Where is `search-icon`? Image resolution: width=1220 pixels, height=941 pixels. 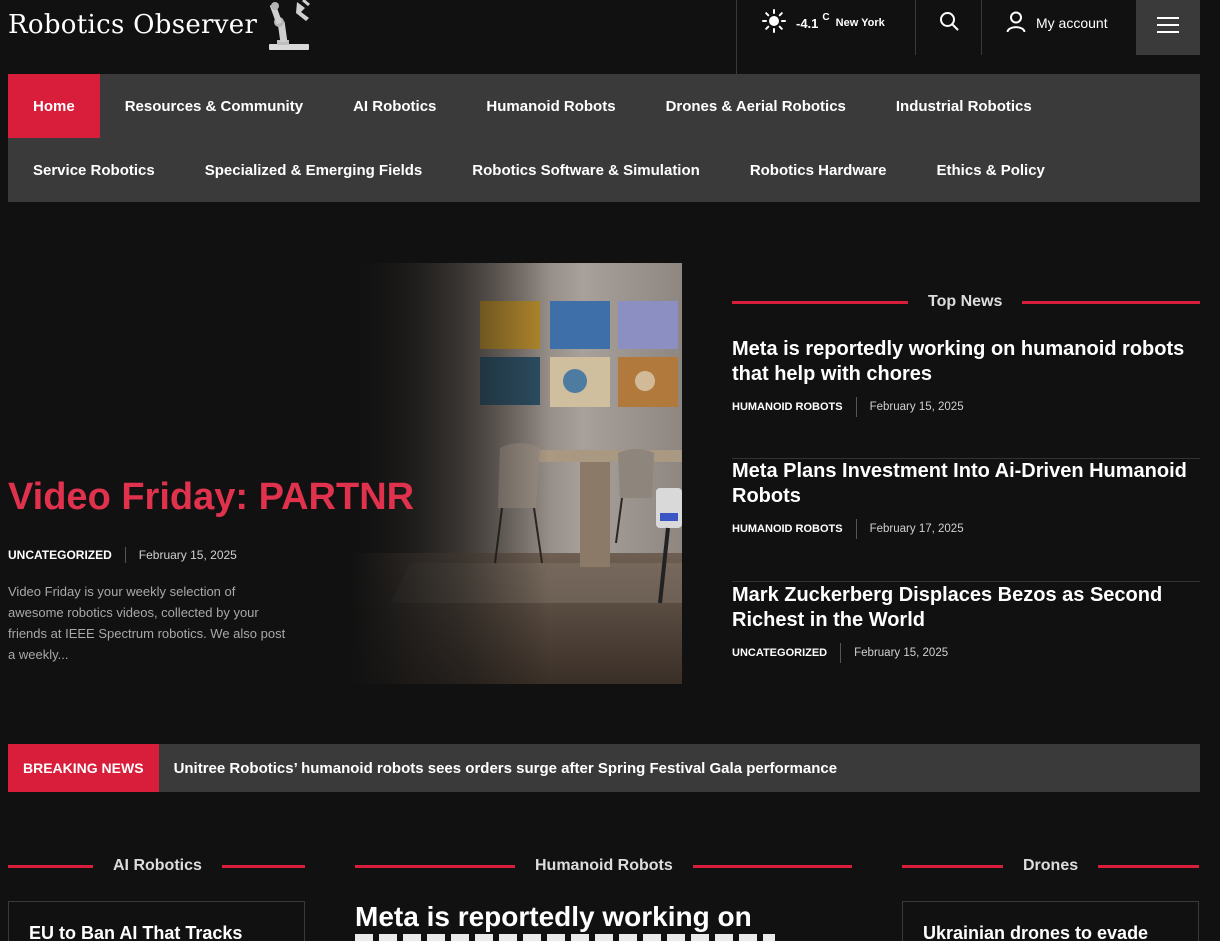
search-icon is located at coordinates (949, 23).